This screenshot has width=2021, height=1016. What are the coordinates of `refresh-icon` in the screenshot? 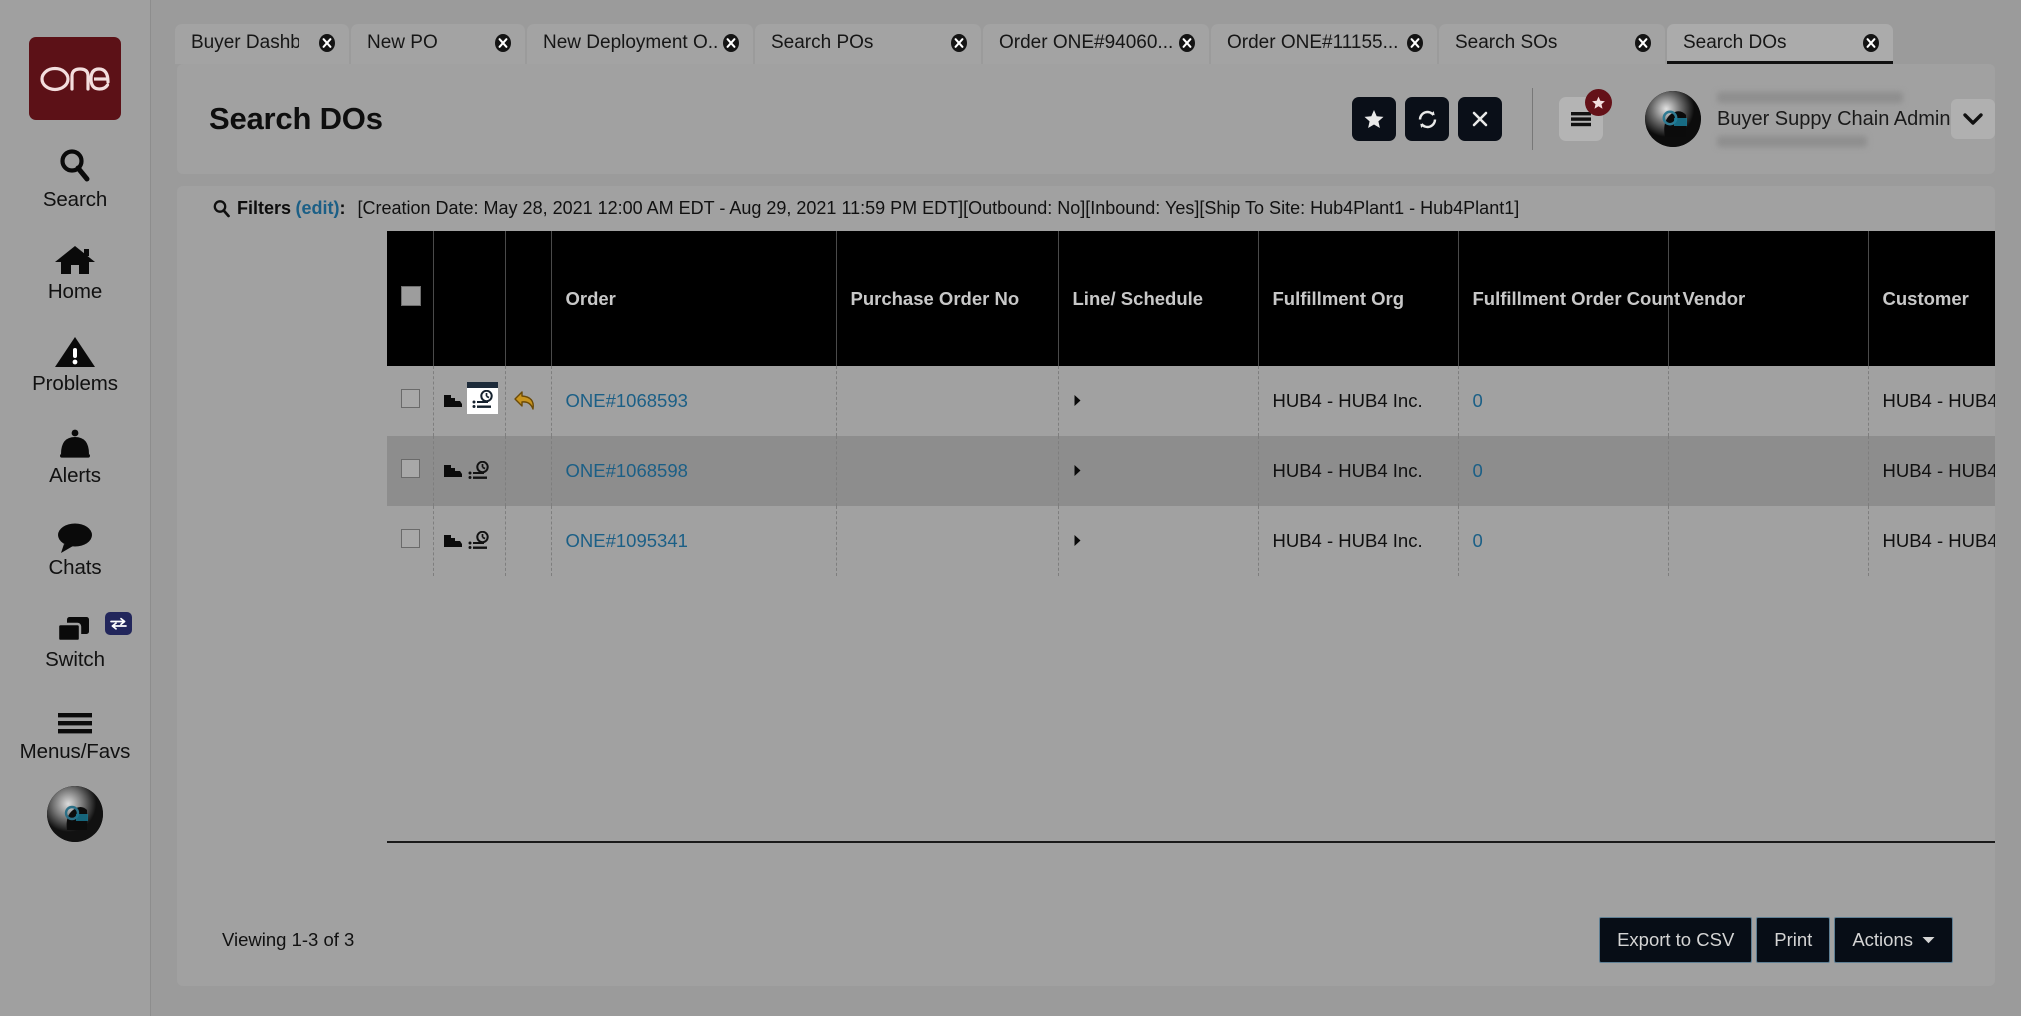 It's located at (1427, 119).